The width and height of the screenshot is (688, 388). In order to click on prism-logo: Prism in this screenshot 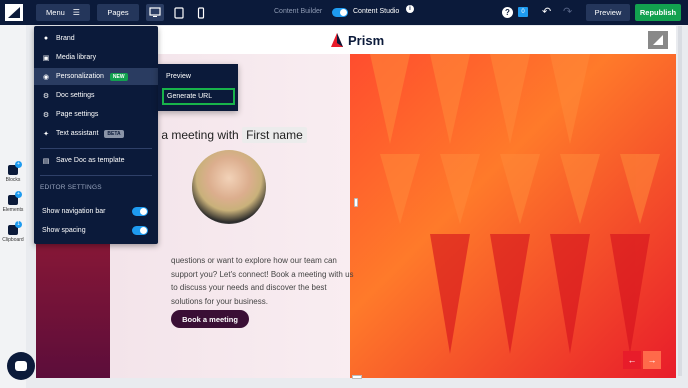, I will do `click(357, 40)`.